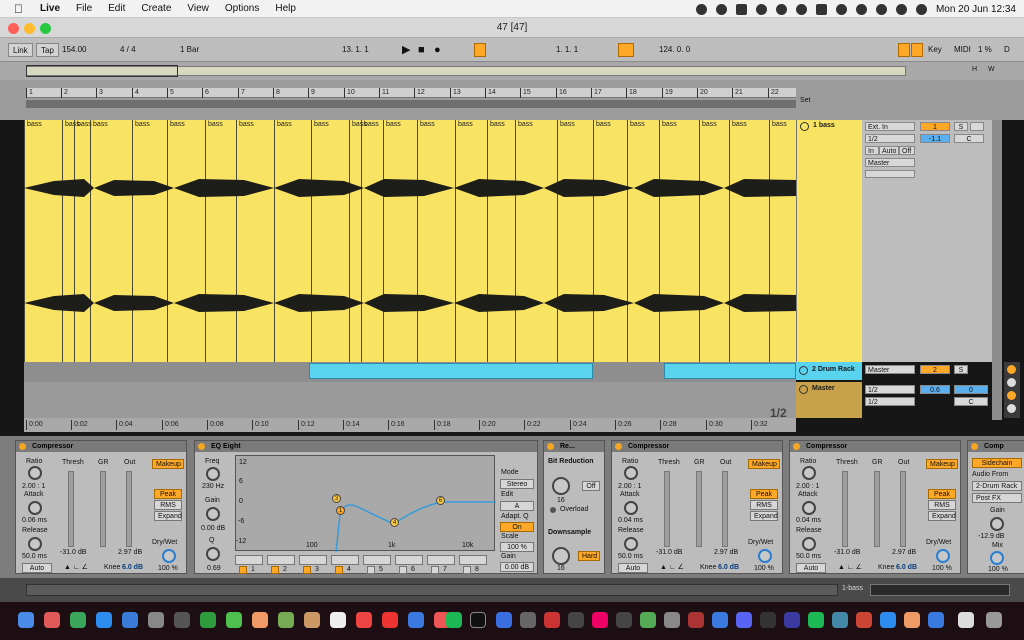 This screenshot has width=1024, height=640. I want to click on sidechain-mix-knob, so click(997, 558).